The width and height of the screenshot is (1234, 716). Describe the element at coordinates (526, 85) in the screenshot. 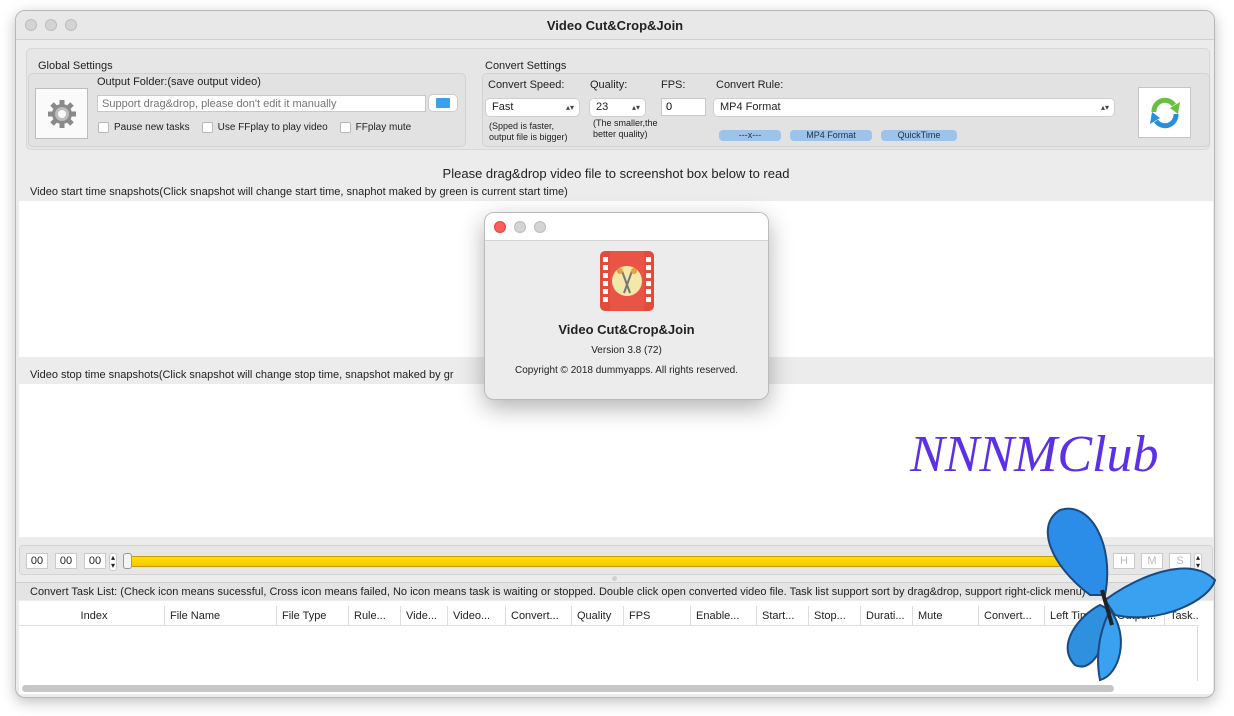

I see `speed-label: Convert Speed:` at that location.